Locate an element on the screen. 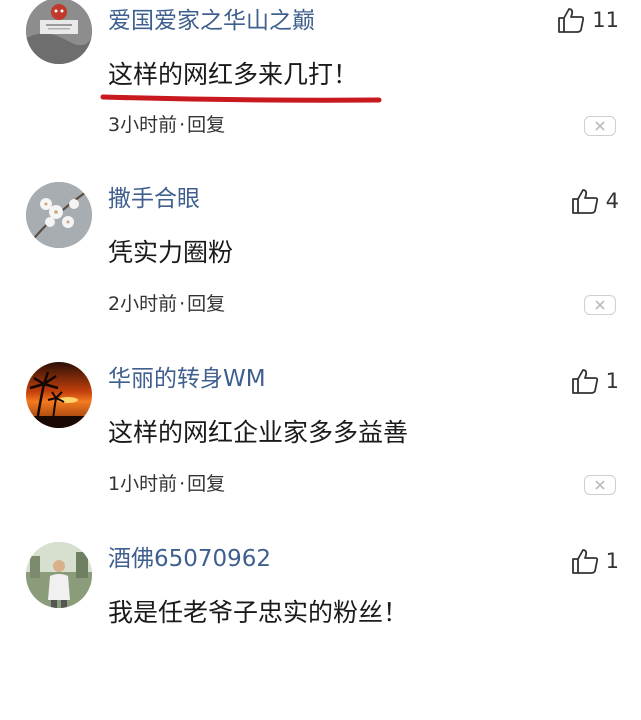  comment-text: 这样的网红多来几打！ is located at coordinates (233, 74).